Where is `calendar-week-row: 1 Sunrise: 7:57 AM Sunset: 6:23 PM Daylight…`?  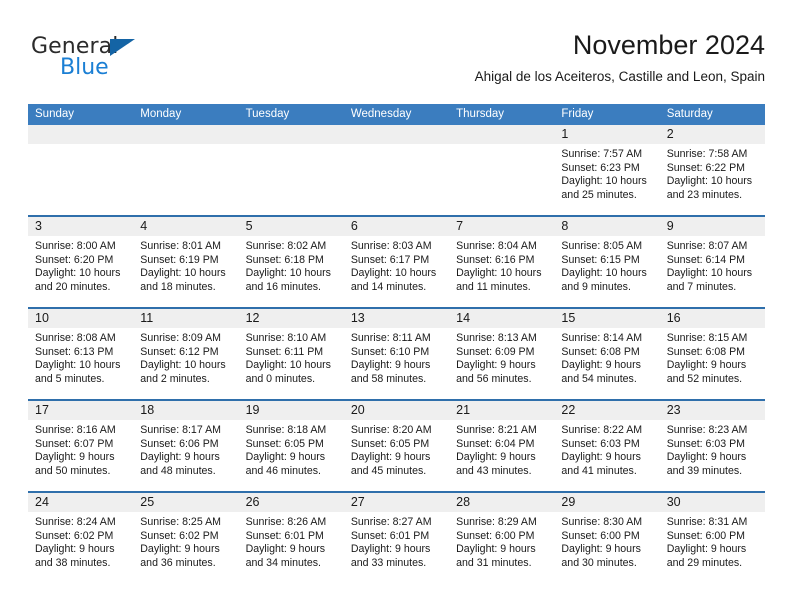 calendar-week-row: 1 Sunrise: 7:57 AM Sunset: 6:23 PM Daylight… is located at coordinates (396, 170).